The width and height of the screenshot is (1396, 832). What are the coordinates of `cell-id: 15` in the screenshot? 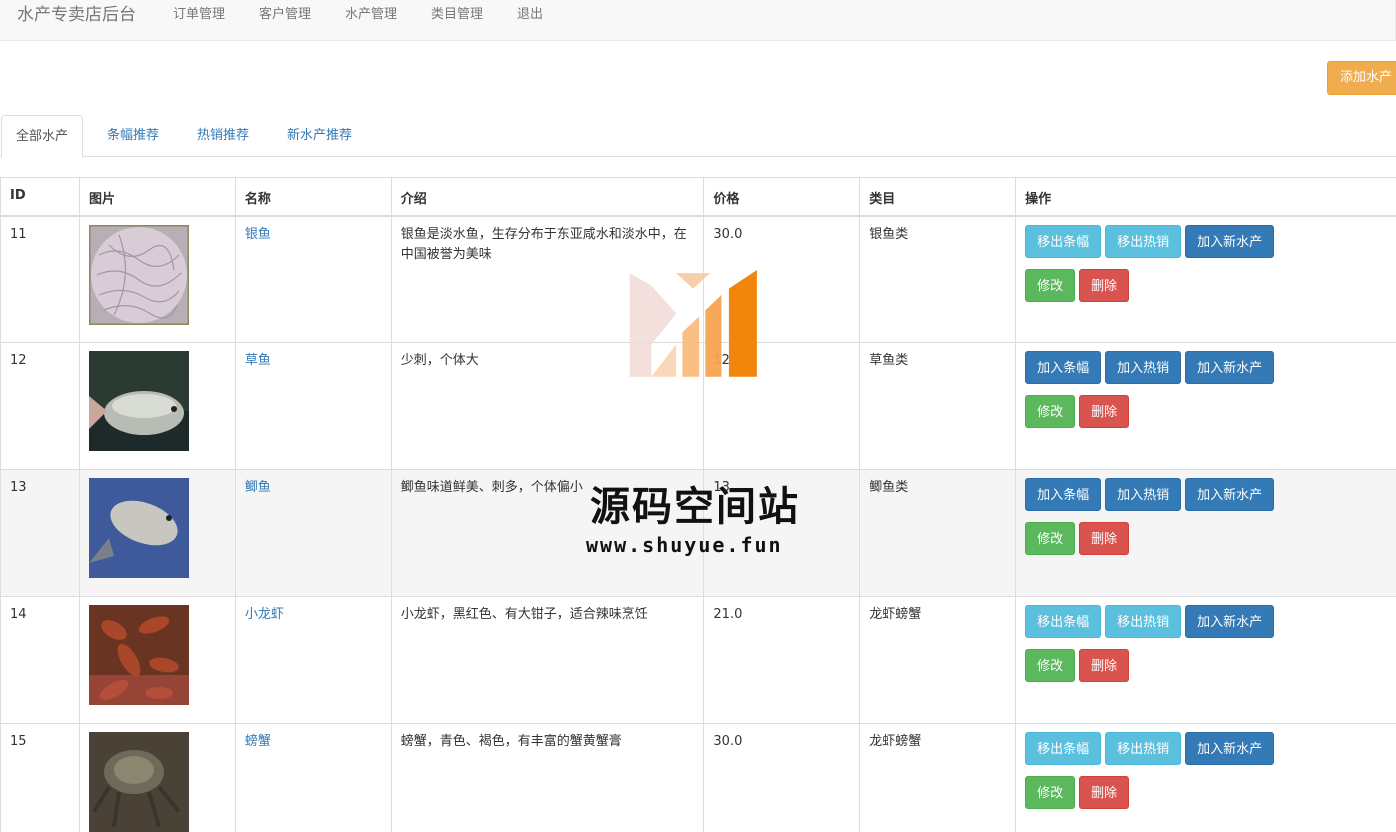 It's located at (40, 777).